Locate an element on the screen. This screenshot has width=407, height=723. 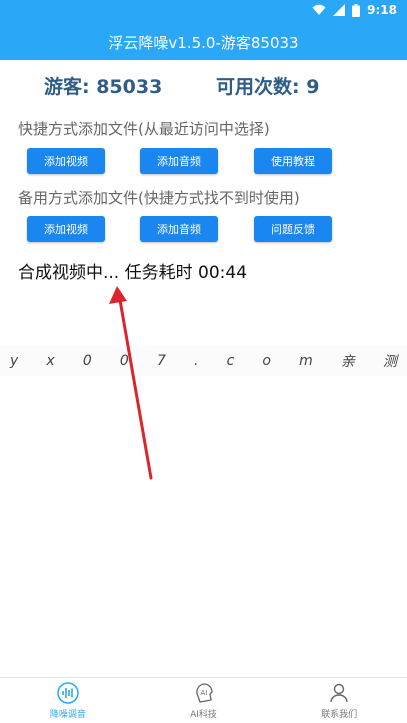
backup-add-video-button: 添加视频 is located at coordinates (66, 229).